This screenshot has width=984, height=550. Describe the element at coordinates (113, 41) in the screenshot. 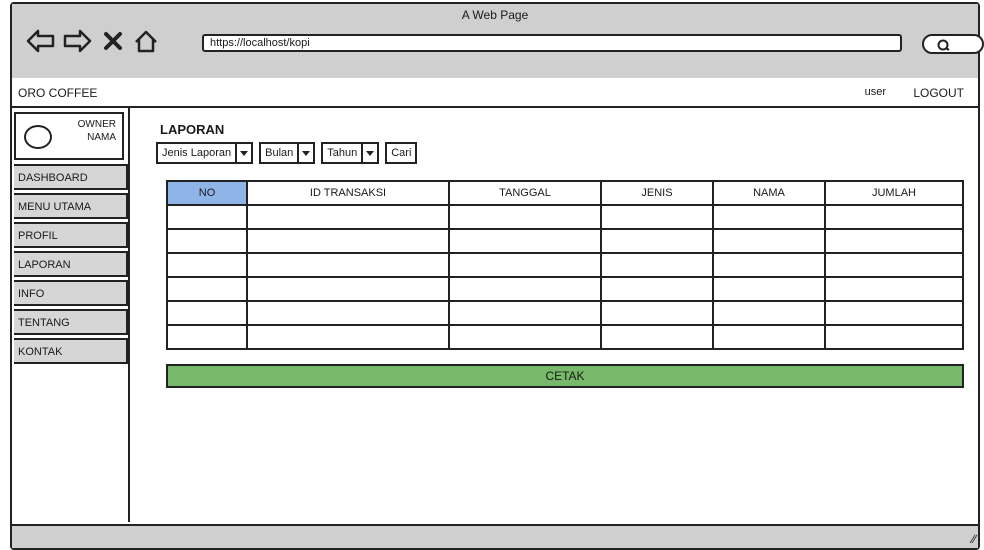

I see `close-icon` at that location.